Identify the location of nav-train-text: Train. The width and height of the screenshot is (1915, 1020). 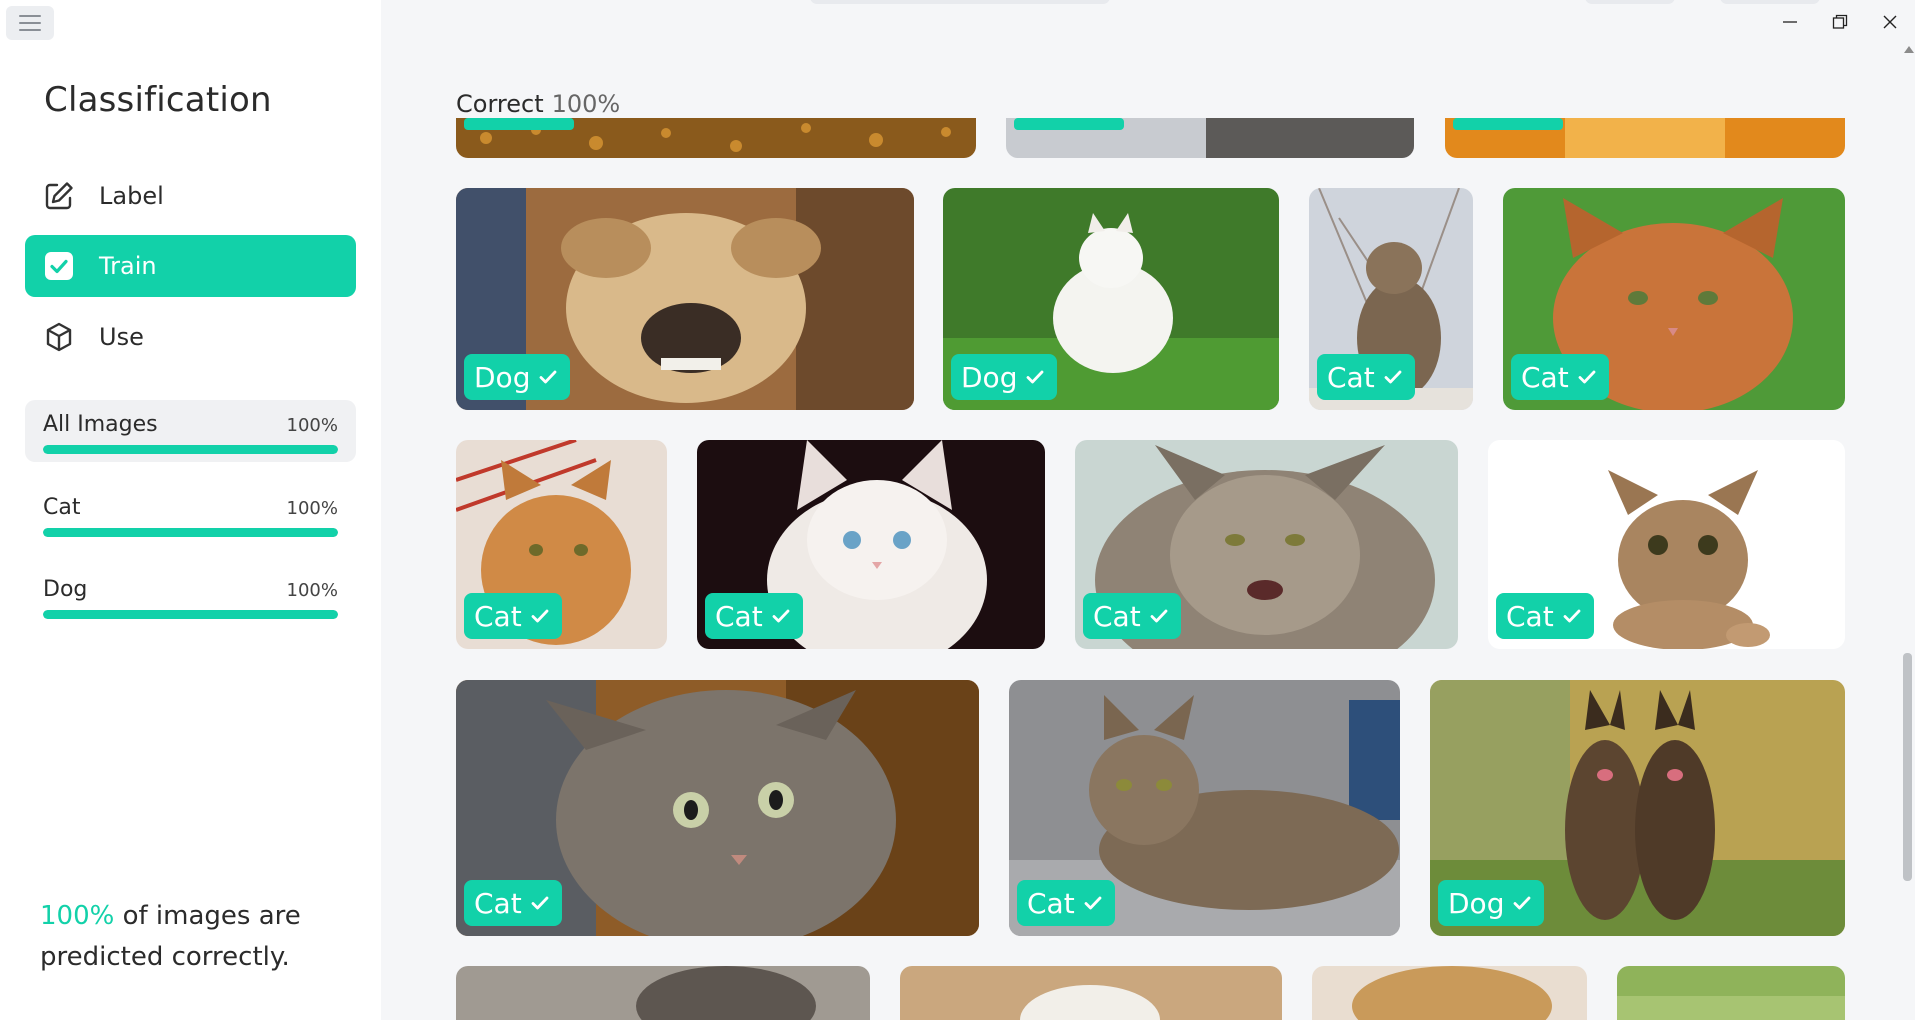
(128, 266).